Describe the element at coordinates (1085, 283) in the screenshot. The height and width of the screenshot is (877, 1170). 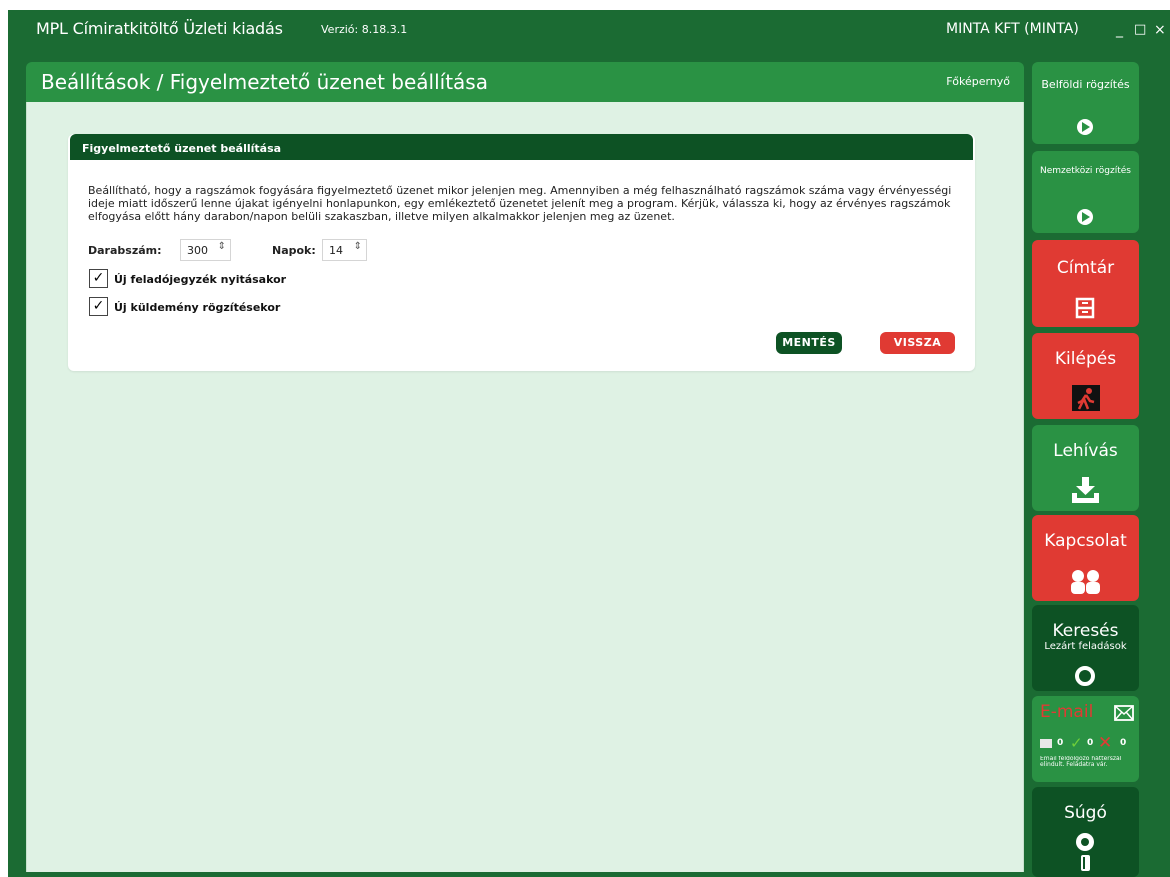
I see `tile-directory: Címtár` at that location.